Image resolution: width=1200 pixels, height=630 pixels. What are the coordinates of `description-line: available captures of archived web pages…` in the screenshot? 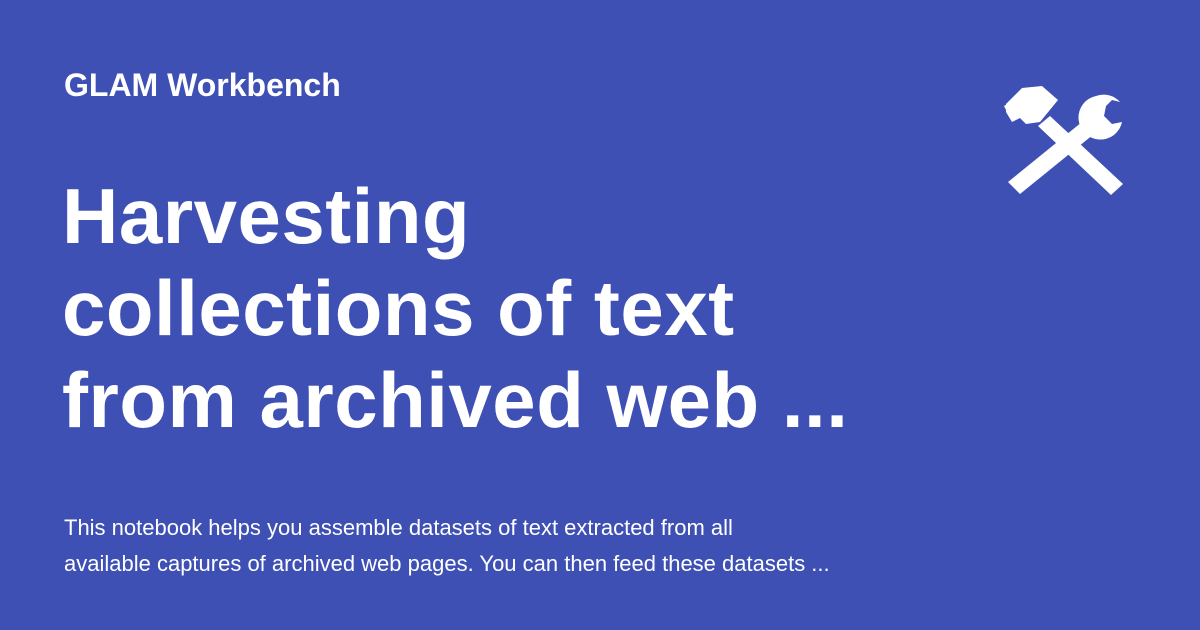 It's located at (447, 563).